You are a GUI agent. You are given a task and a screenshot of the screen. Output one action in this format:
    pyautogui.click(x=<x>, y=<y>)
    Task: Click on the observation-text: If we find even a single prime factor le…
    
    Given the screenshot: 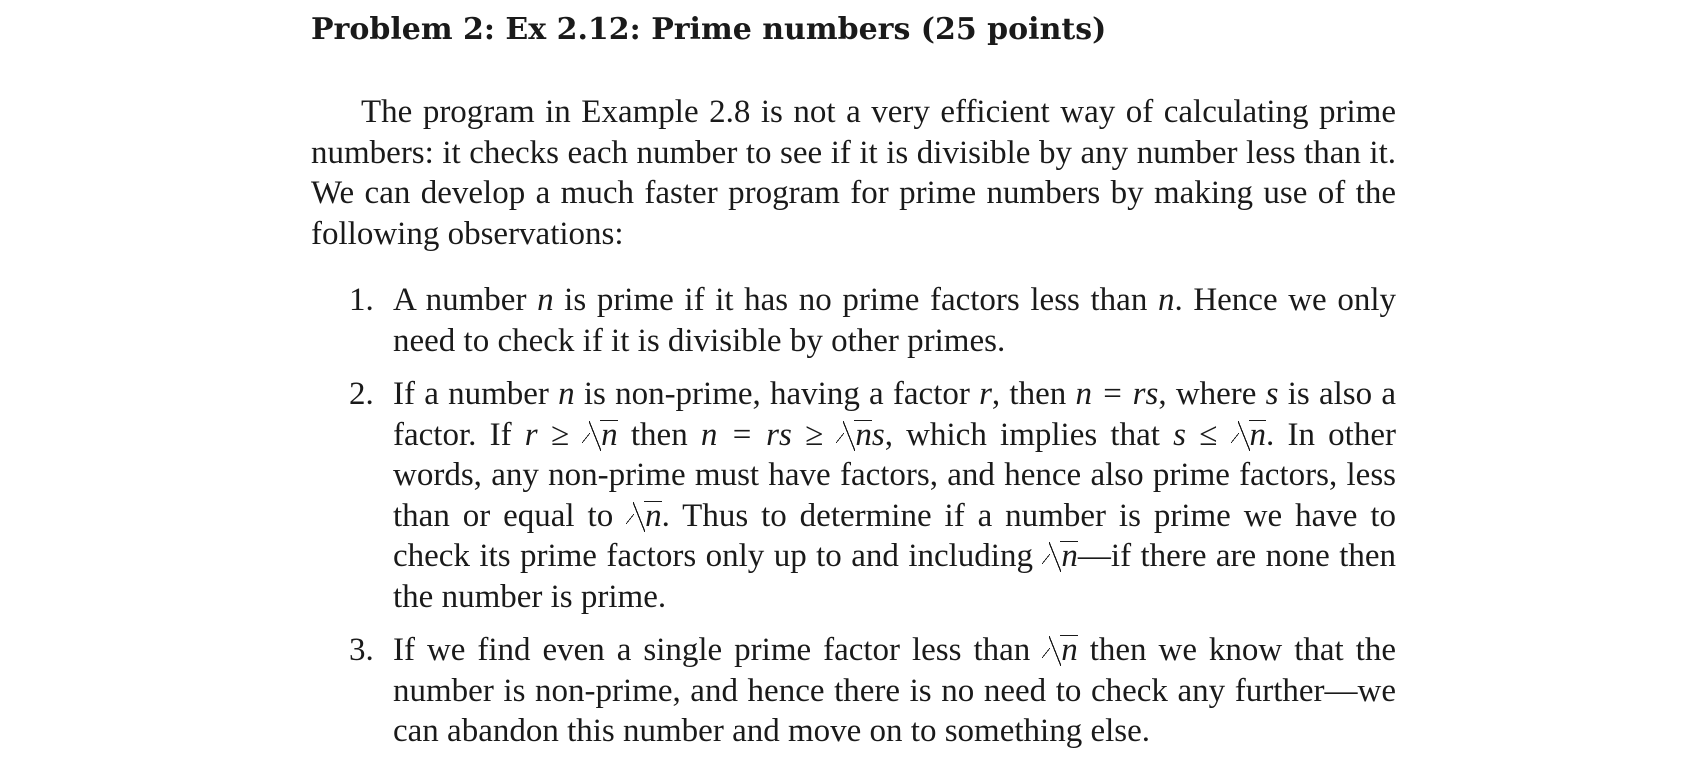 What is the action you would take?
    pyautogui.click(x=894, y=691)
    